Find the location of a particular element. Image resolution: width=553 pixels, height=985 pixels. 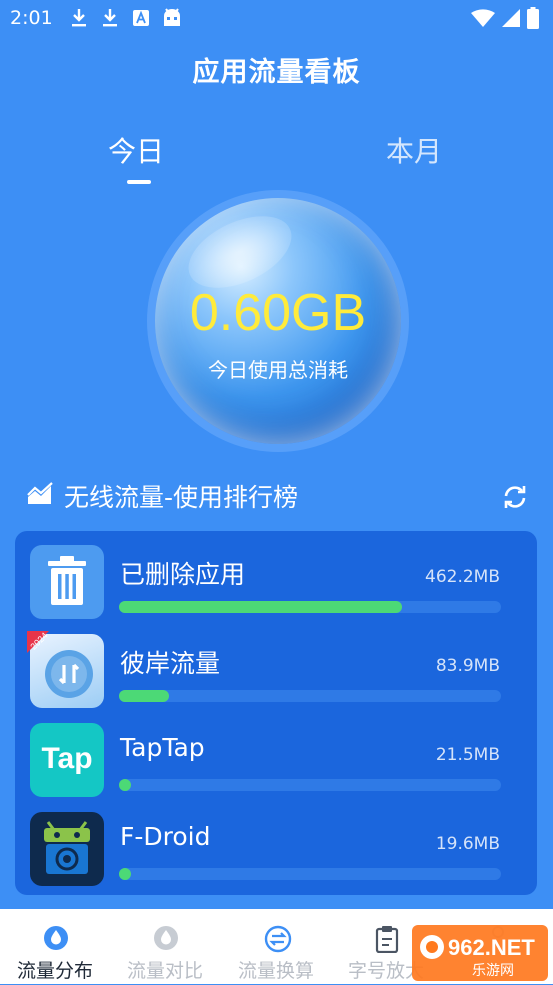

app-name: 彼岸流量 is located at coordinates (170, 663).